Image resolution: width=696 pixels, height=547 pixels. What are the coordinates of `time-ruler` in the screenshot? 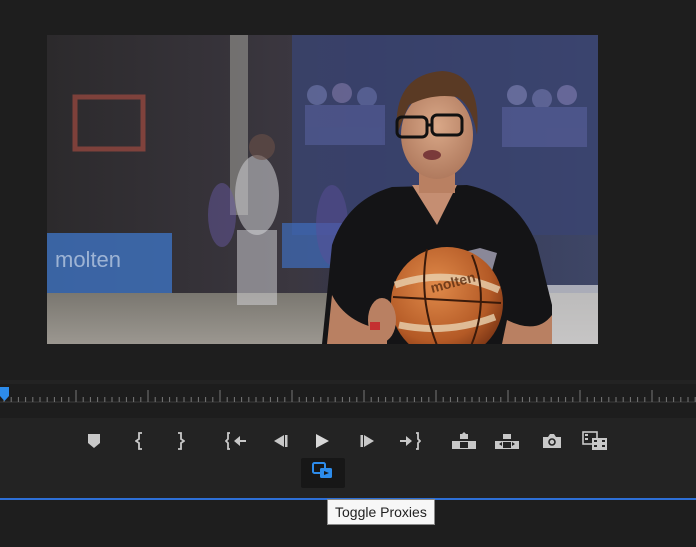 It's located at (348, 401).